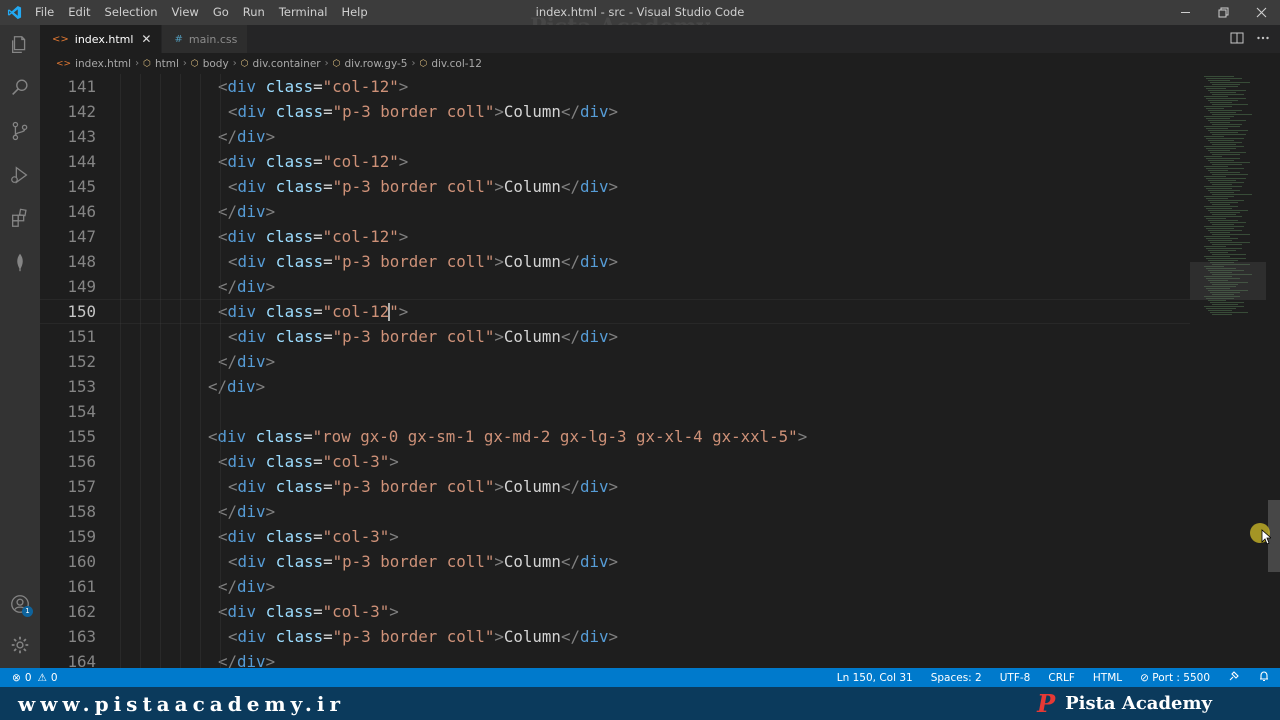 The width and height of the screenshot is (1280, 720). Describe the element at coordinates (1263, 39) in the screenshot. I see `more-actions-icon` at that location.